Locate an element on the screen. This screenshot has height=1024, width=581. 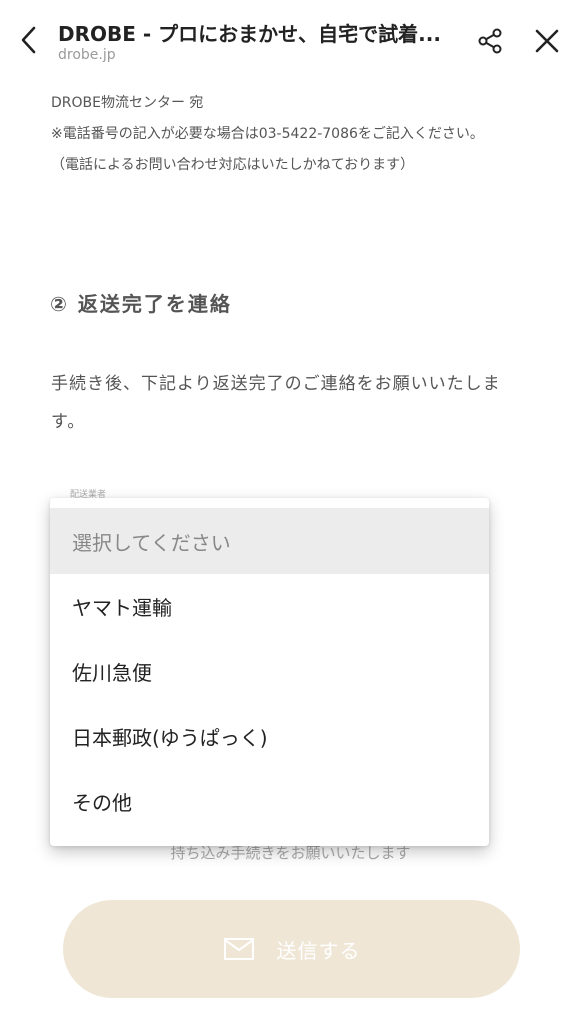
close-icon is located at coordinates (547, 41).